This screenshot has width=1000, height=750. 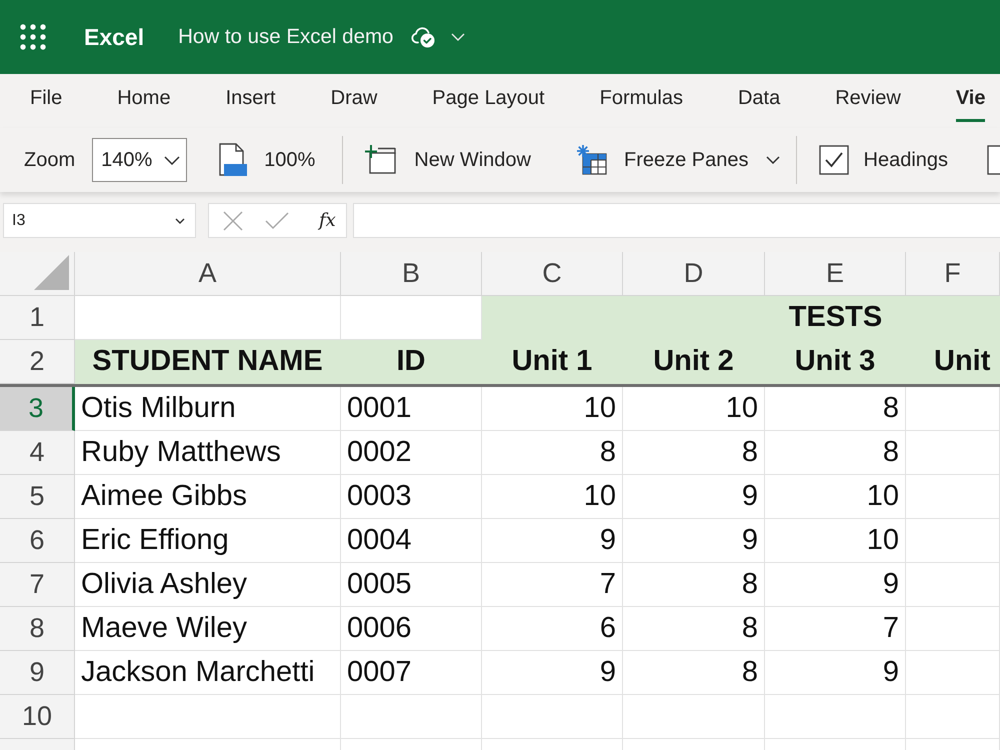 What do you see at coordinates (46, 102) in the screenshot?
I see `ribbon-tab: File` at bounding box center [46, 102].